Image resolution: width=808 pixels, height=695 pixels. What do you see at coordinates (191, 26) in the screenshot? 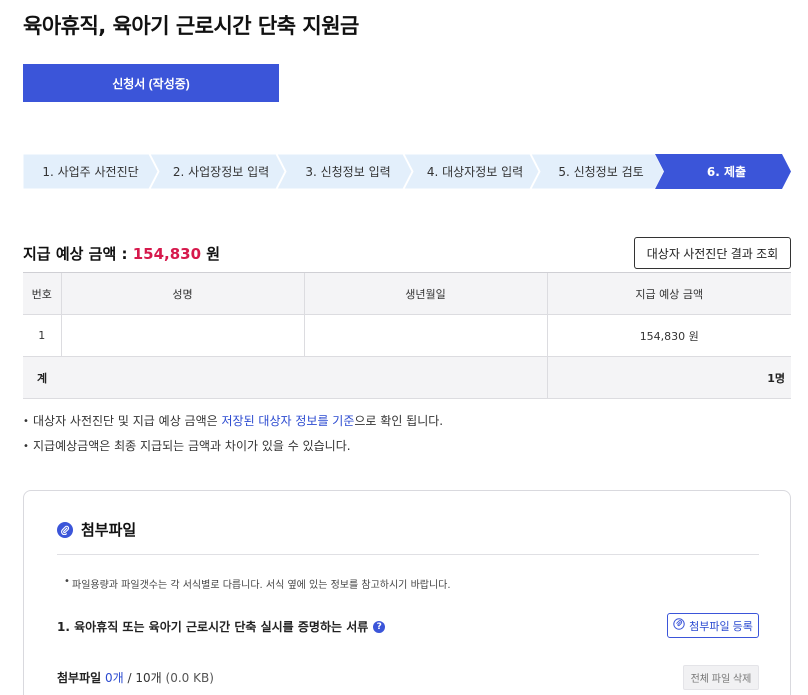
I see `page-title: 육아휴직, 육아기 근로시간 단축 지원금` at bounding box center [191, 26].